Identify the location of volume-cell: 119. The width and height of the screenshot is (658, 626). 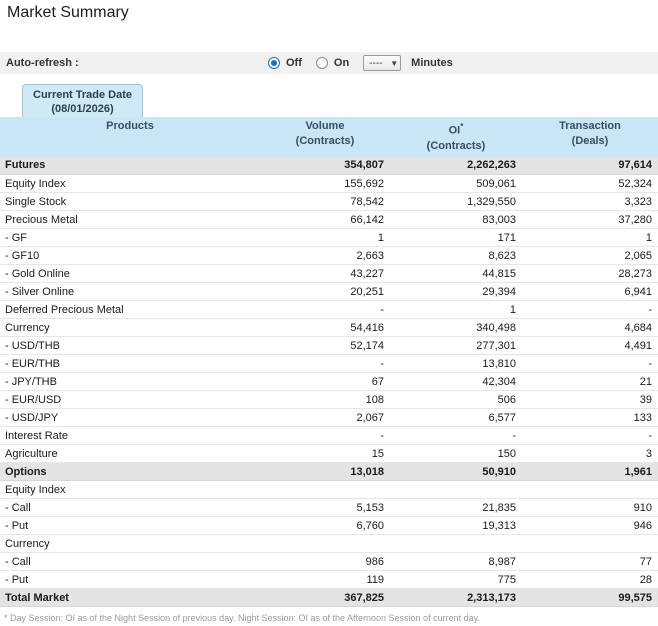
(325, 580).